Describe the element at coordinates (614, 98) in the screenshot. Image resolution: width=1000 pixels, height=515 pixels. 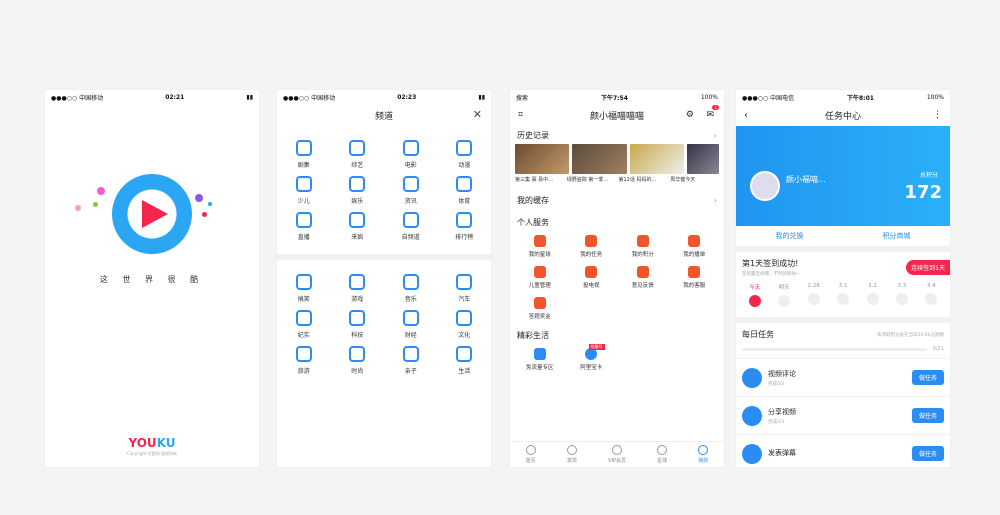
I see `clock: 下午7:54` at that location.